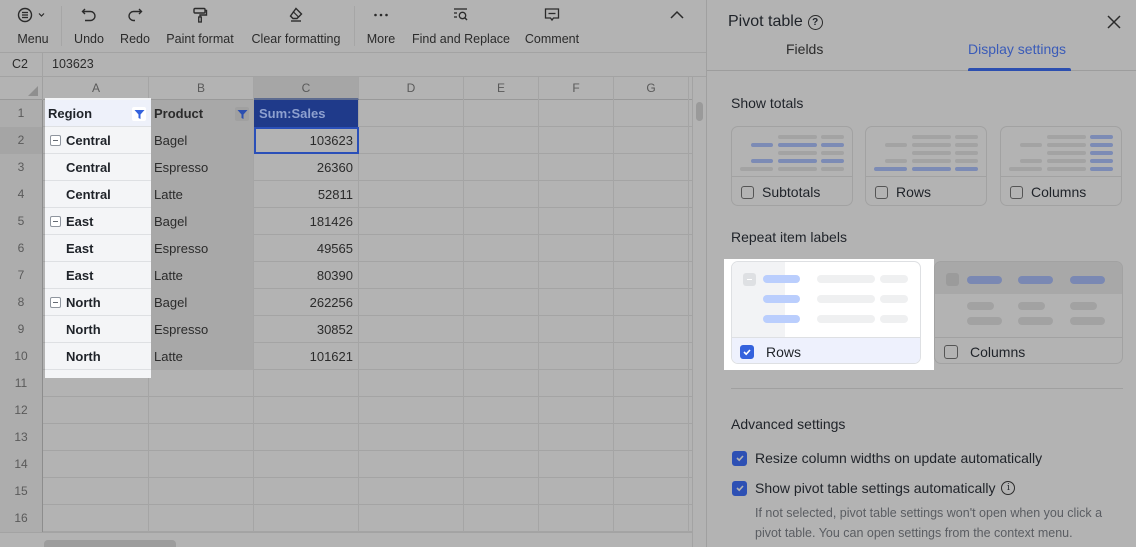 The image size is (1136, 547). Describe the element at coordinates (89, 26) in the screenshot. I see `undo-button: Undo` at that location.